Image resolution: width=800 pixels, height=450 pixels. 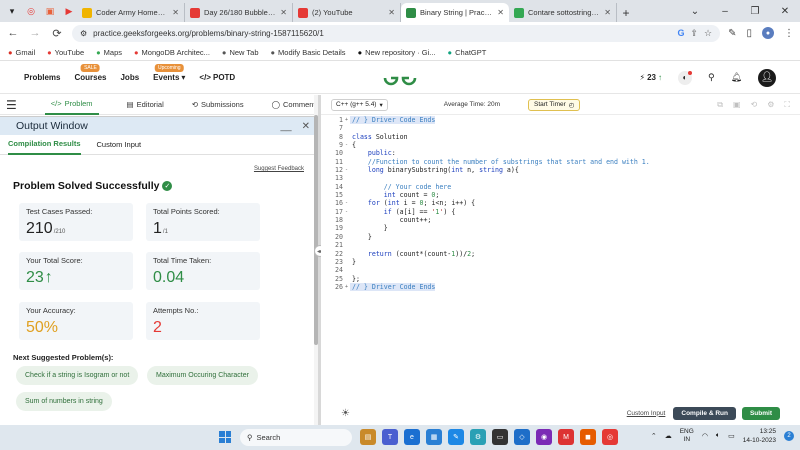 I want to click on vscode-icon: ◇, so click(x=522, y=437).